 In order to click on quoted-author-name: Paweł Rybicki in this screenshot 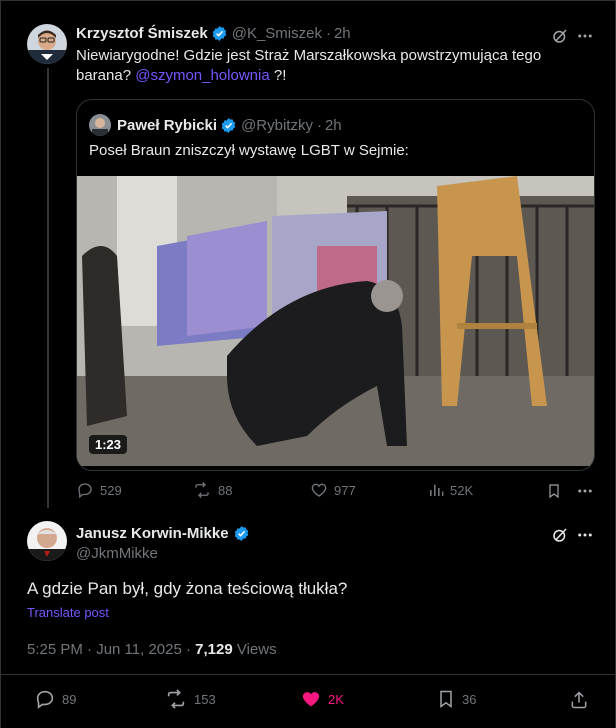, I will do `click(167, 125)`.